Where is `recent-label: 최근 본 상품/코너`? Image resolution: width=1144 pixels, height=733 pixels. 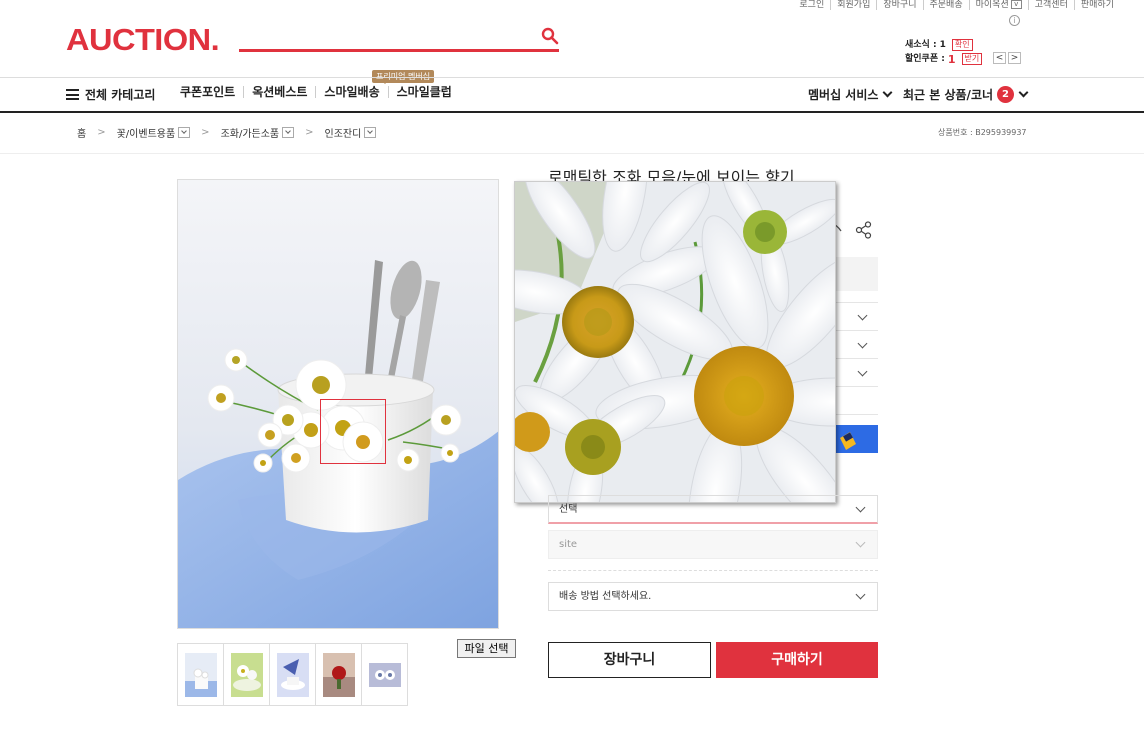
recent-label: 최근 본 상품/코너 is located at coordinates (948, 95).